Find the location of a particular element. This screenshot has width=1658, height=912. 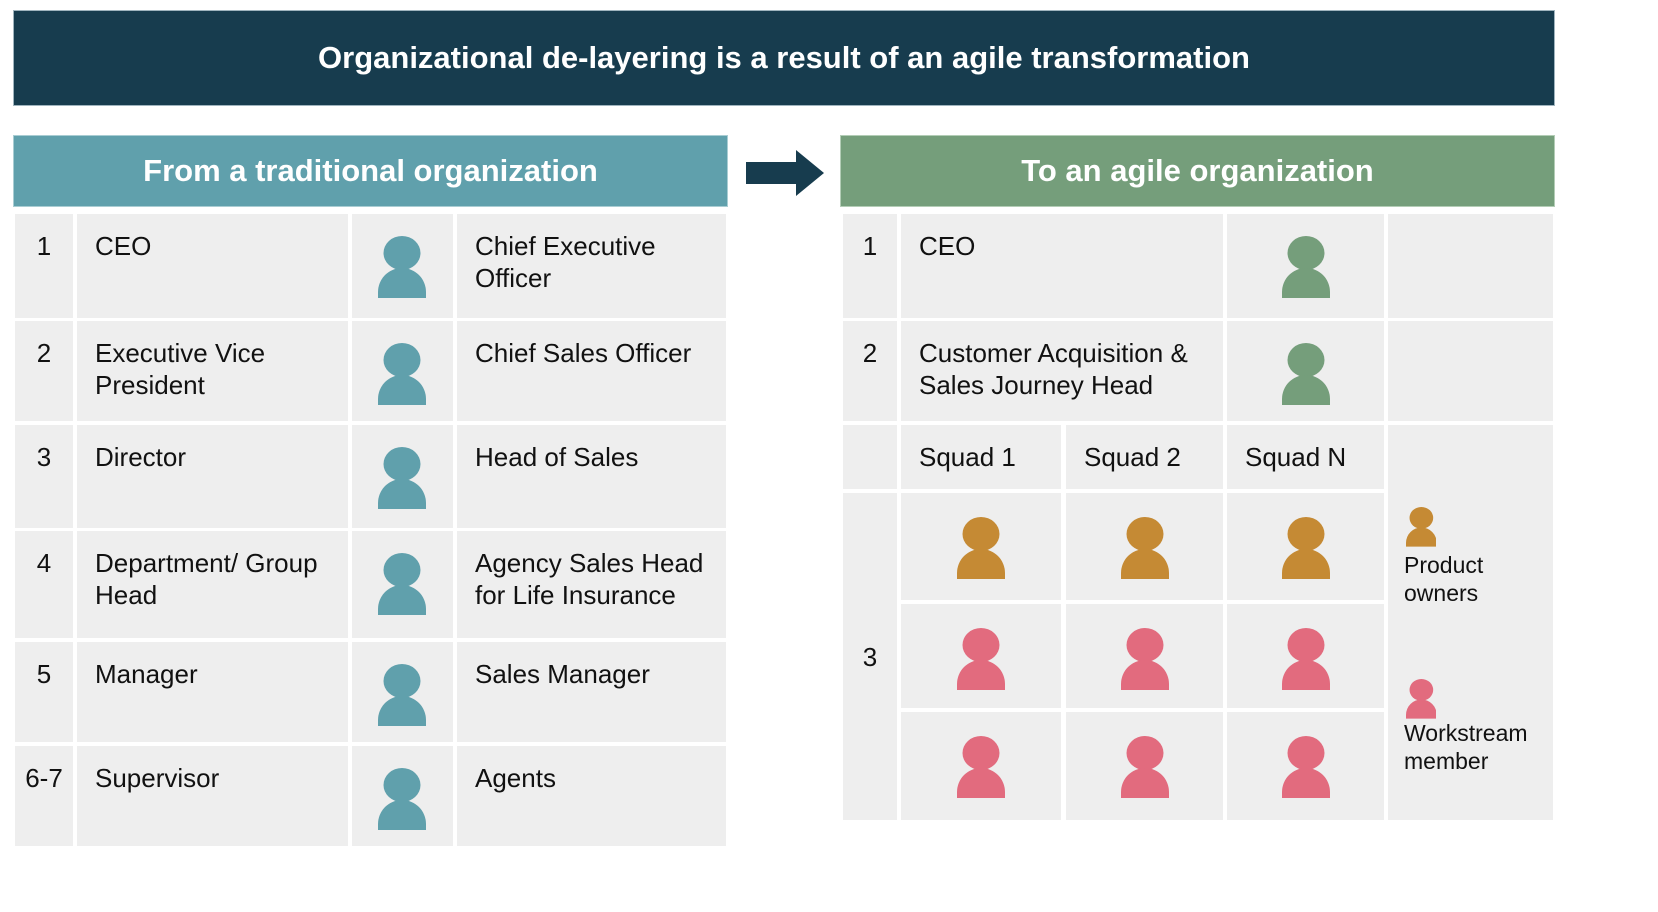

product-owner-legend-icon is located at coordinates (1421, 527).